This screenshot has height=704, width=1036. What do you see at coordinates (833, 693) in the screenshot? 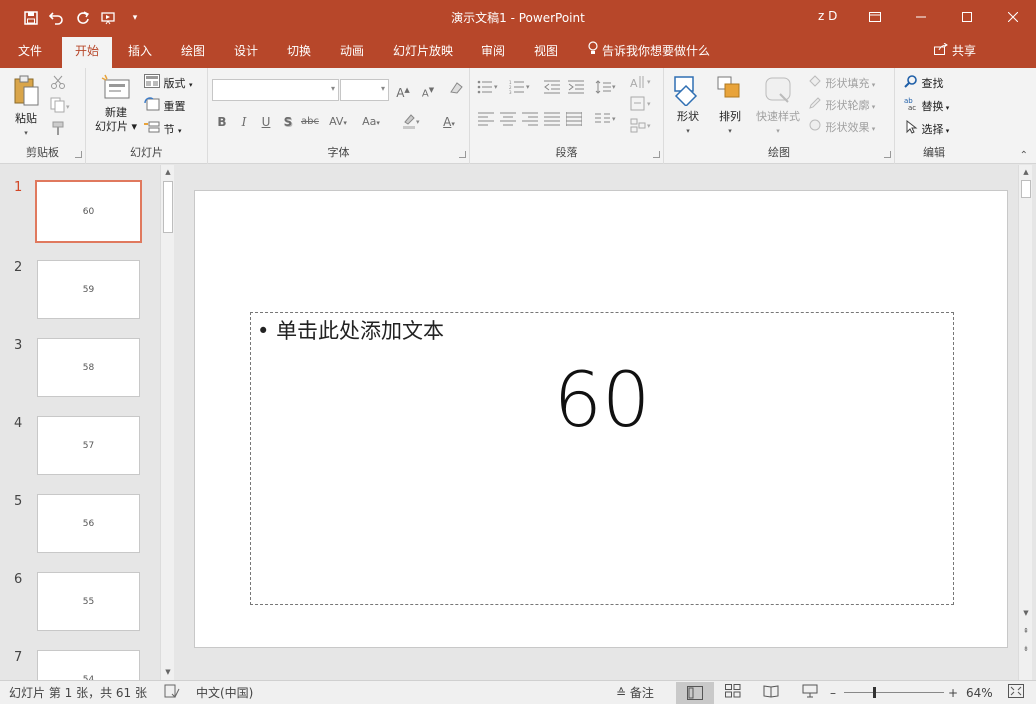
I see `zoom-out-icon: –` at bounding box center [833, 693].